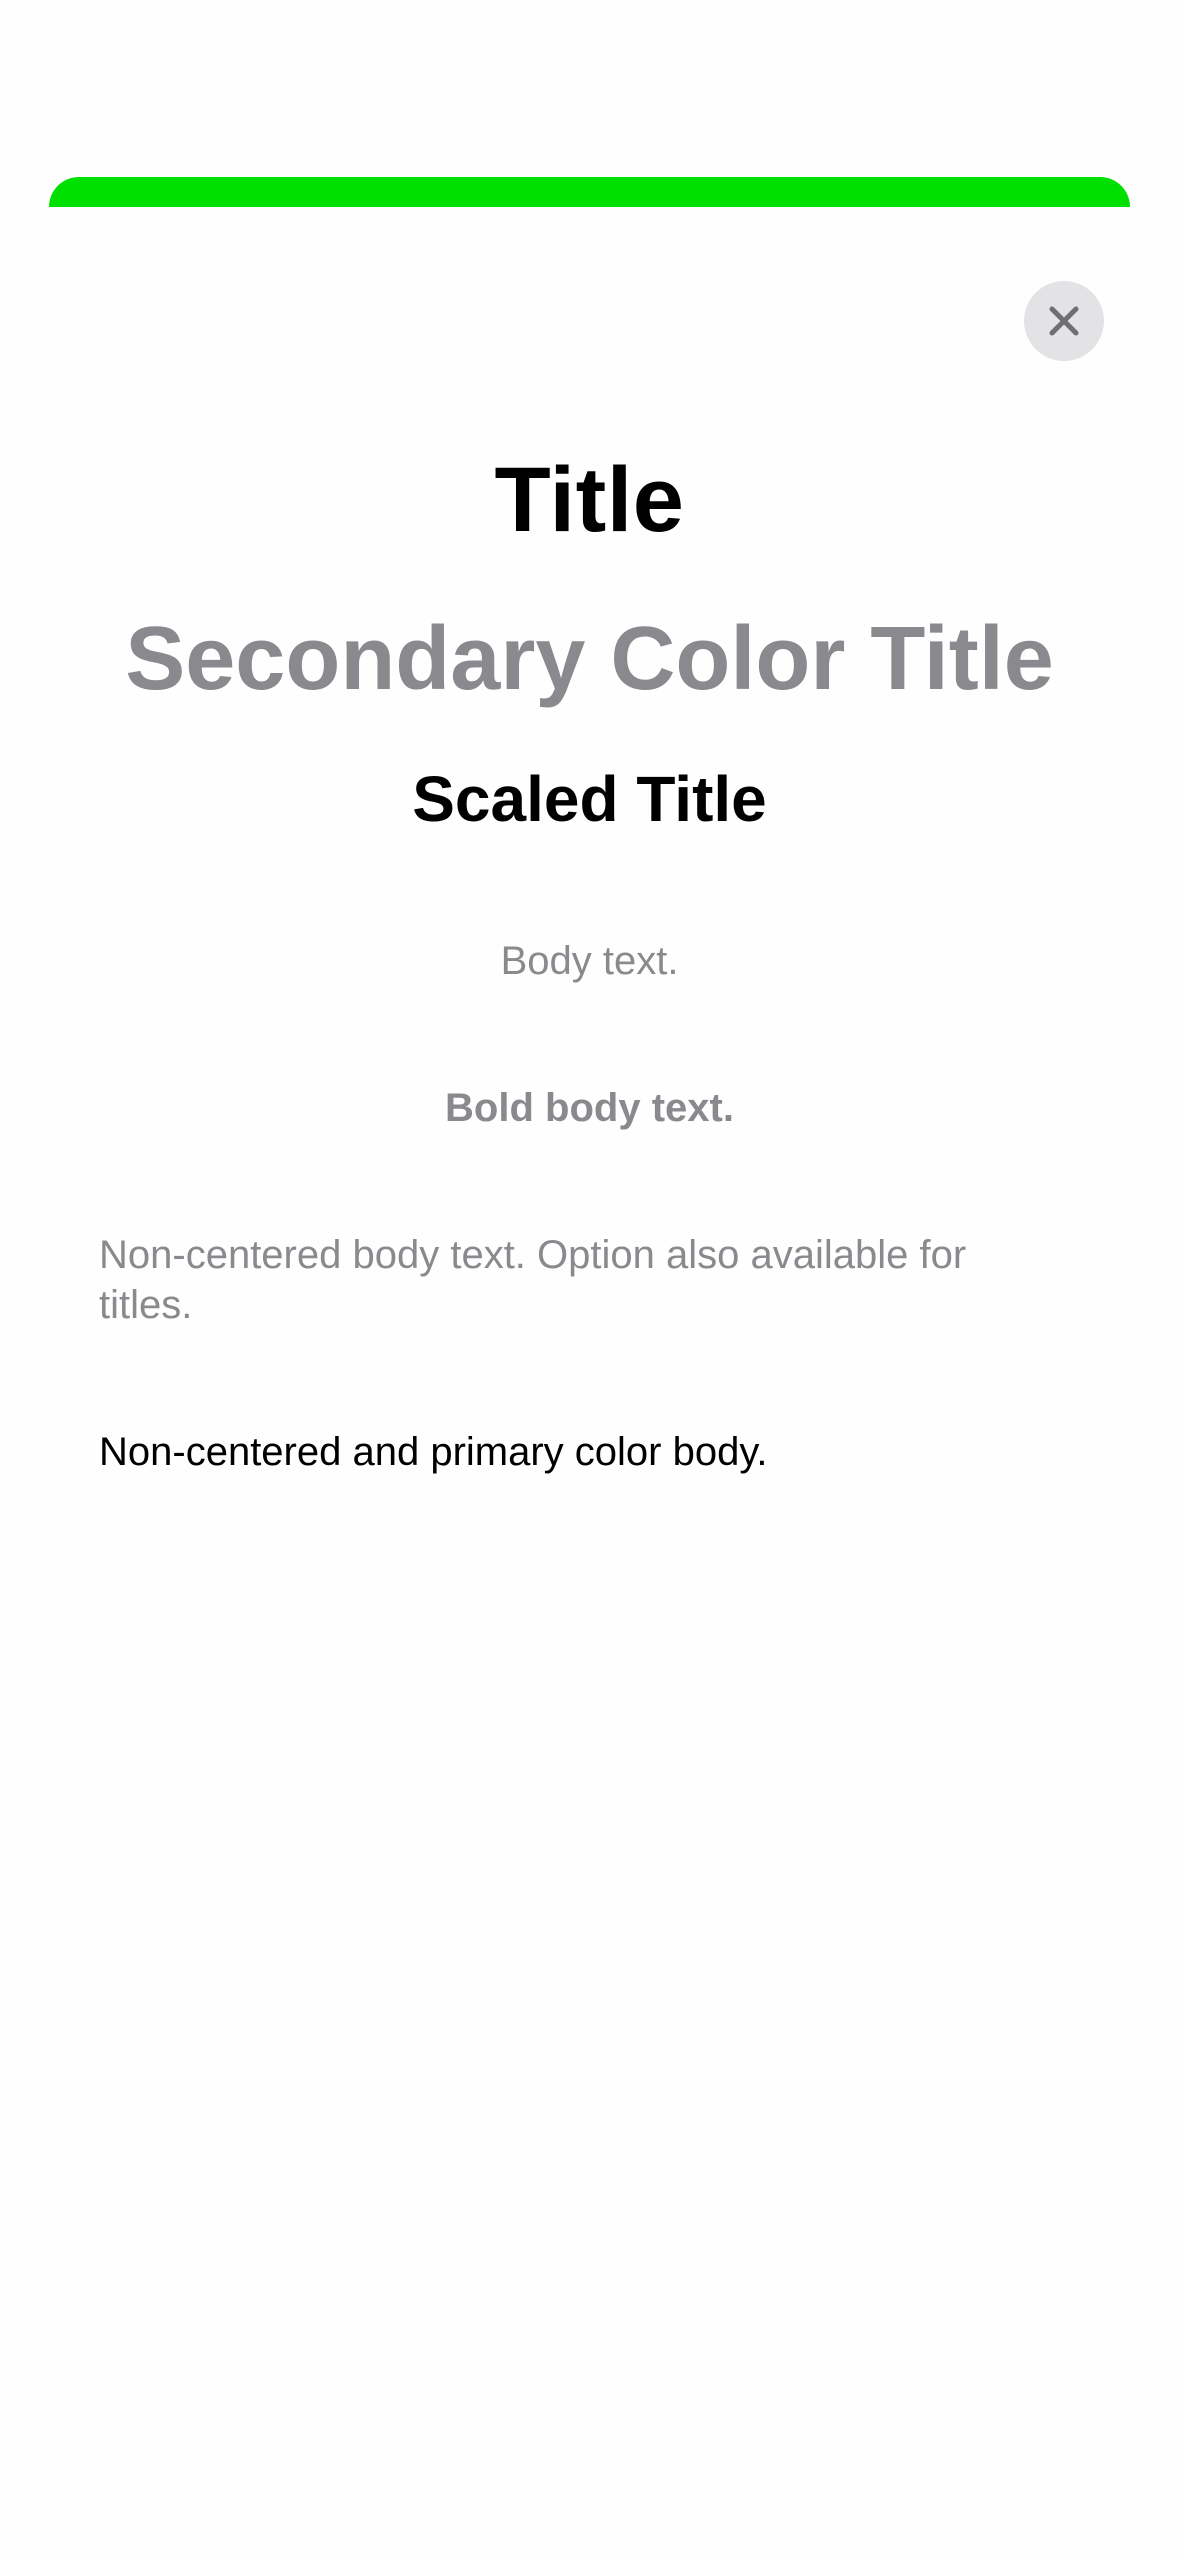  What do you see at coordinates (589, 659) in the screenshot?
I see `secondary-color-title: Secondary Color Title` at bounding box center [589, 659].